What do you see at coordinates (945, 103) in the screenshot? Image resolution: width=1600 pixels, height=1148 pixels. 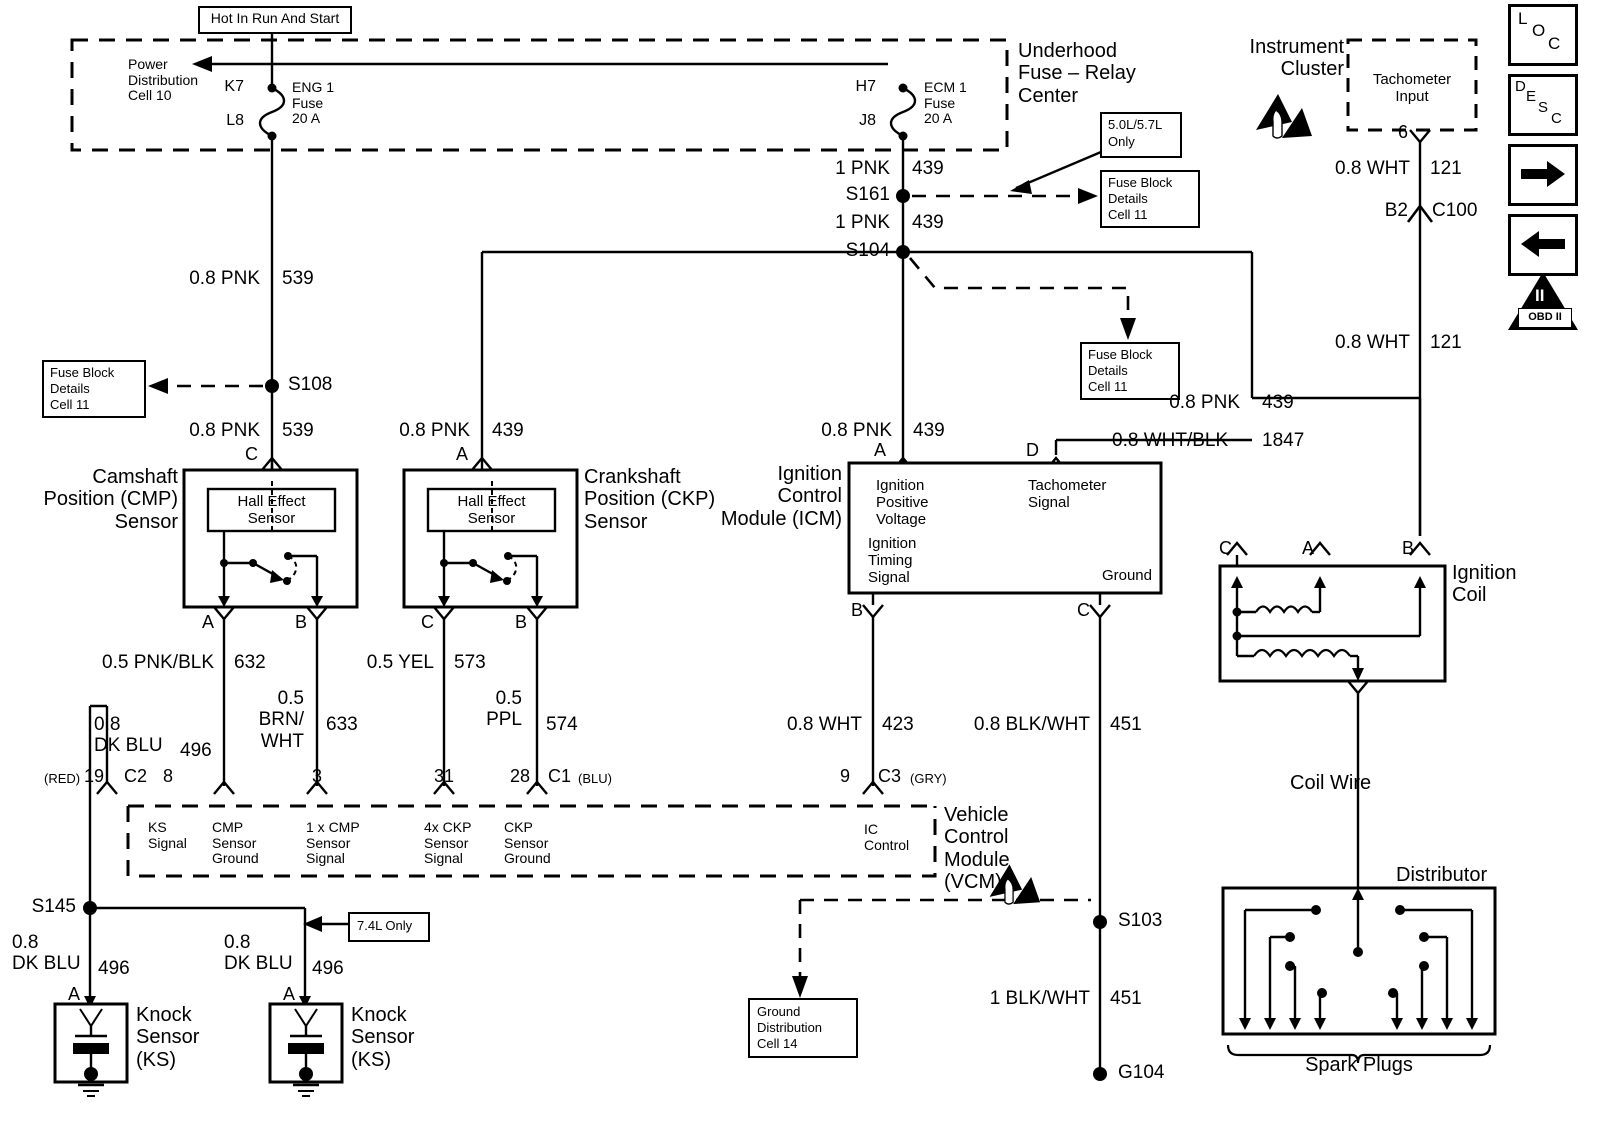 I see `fuse-ecm1-name: ECM 1 Fuse 20 A` at bounding box center [945, 103].